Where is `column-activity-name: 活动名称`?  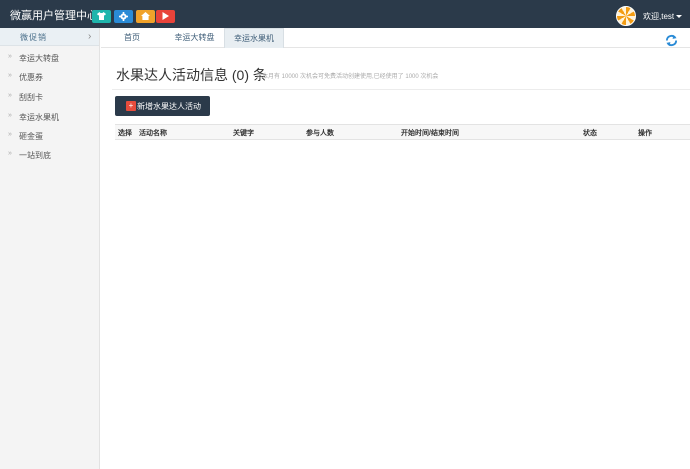 column-activity-name: 活动名称 is located at coordinates (153, 133).